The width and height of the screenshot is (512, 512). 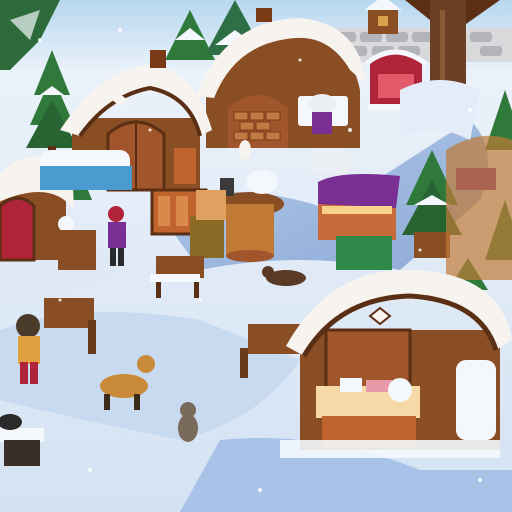 I want to click on bench-icon, so click(x=22, y=447).